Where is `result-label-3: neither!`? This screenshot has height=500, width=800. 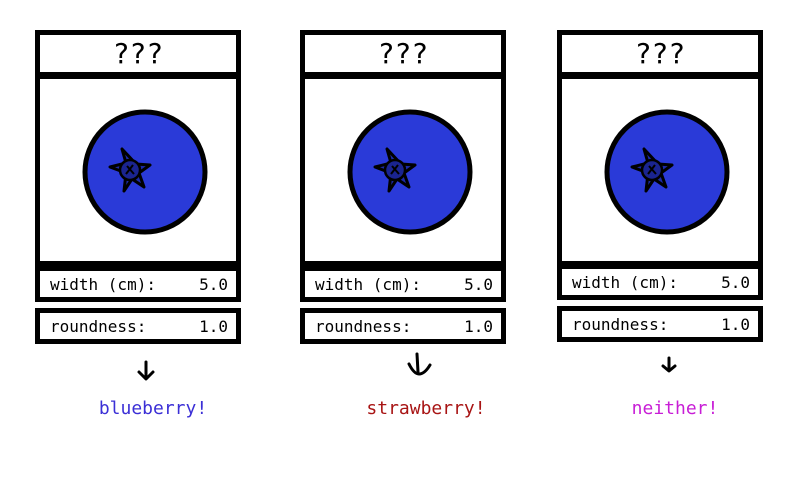
result-label-3: neither! is located at coordinates (675, 408).